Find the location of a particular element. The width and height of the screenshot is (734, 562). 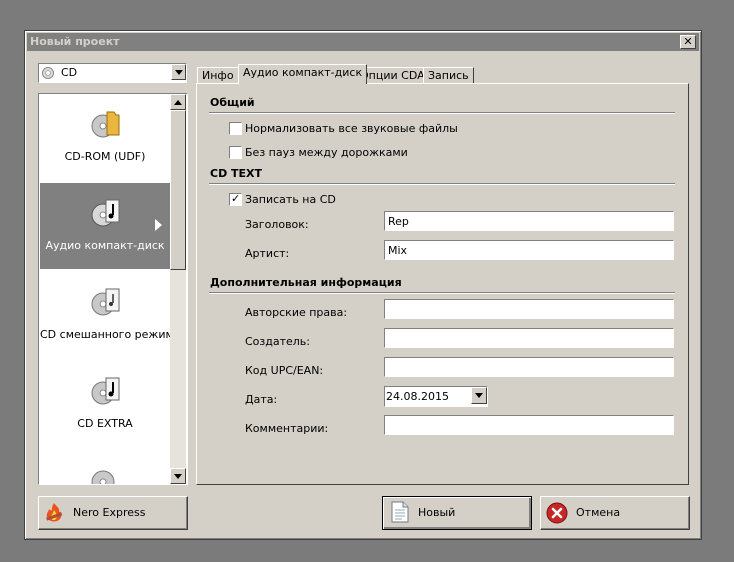

title-input: Rep is located at coordinates (529, 221).